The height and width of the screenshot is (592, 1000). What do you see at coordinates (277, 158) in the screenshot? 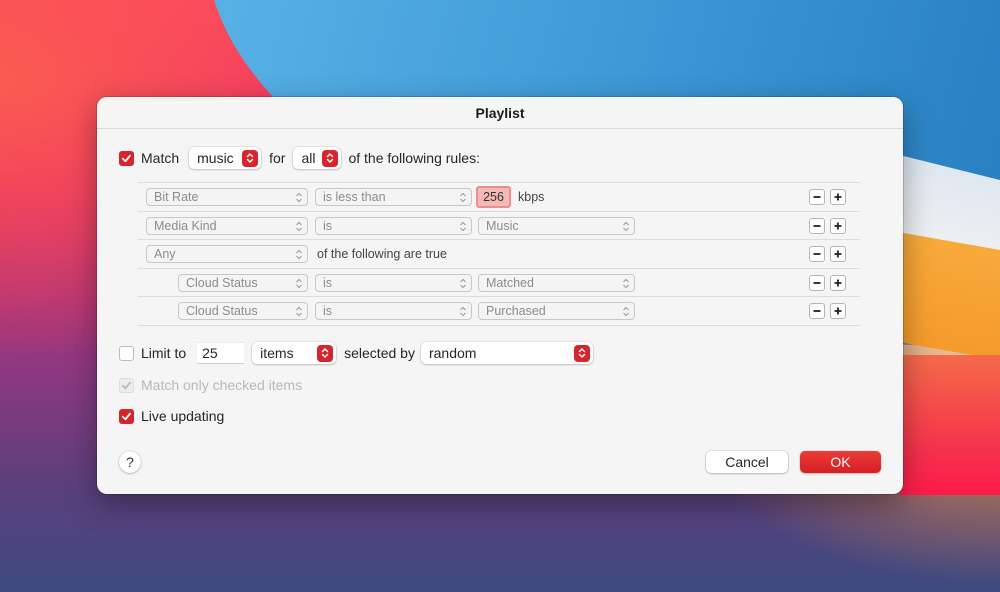
I see `for-label: for` at bounding box center [277, 158].